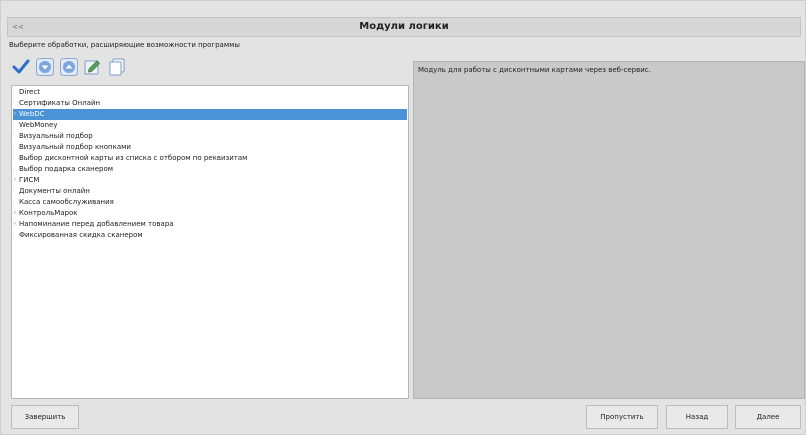  Describe the element at coordinates (210, 213) in the screenshot. I see `list-item: ✓ КонтрольМарок` at that location.